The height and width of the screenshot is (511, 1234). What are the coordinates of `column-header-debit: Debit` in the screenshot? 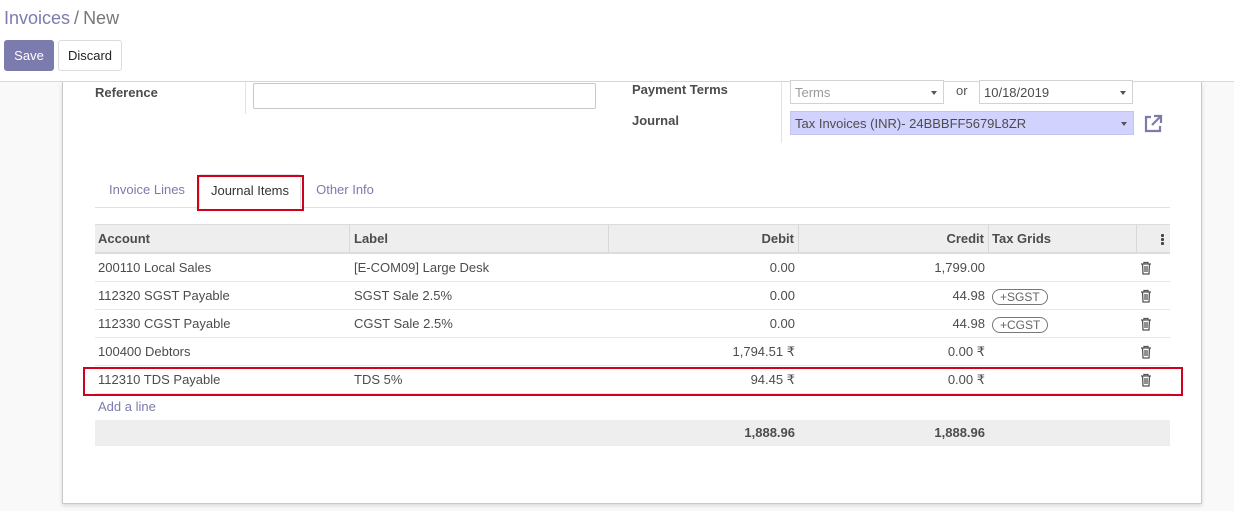 It's located at (704, 238).